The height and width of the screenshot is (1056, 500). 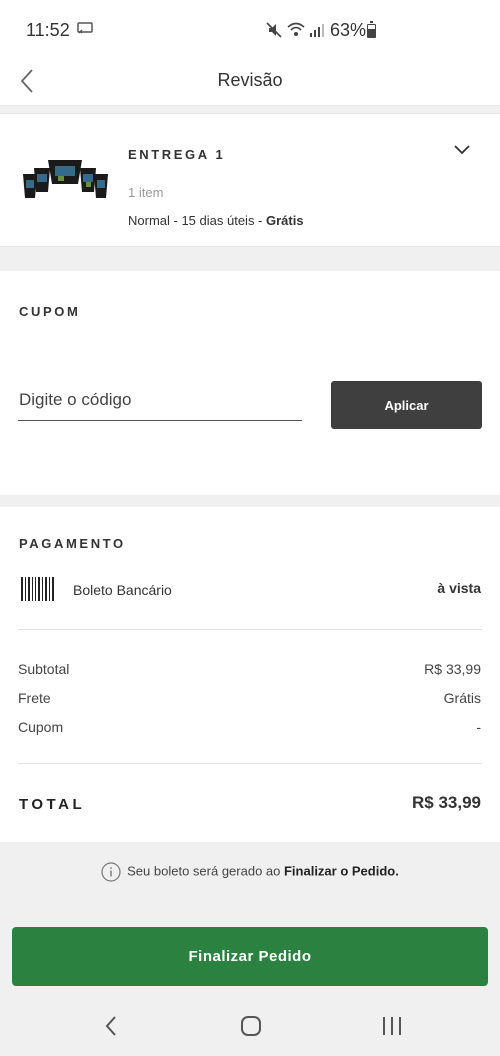 I want to click on info-icon, so click(x=111, y=872).